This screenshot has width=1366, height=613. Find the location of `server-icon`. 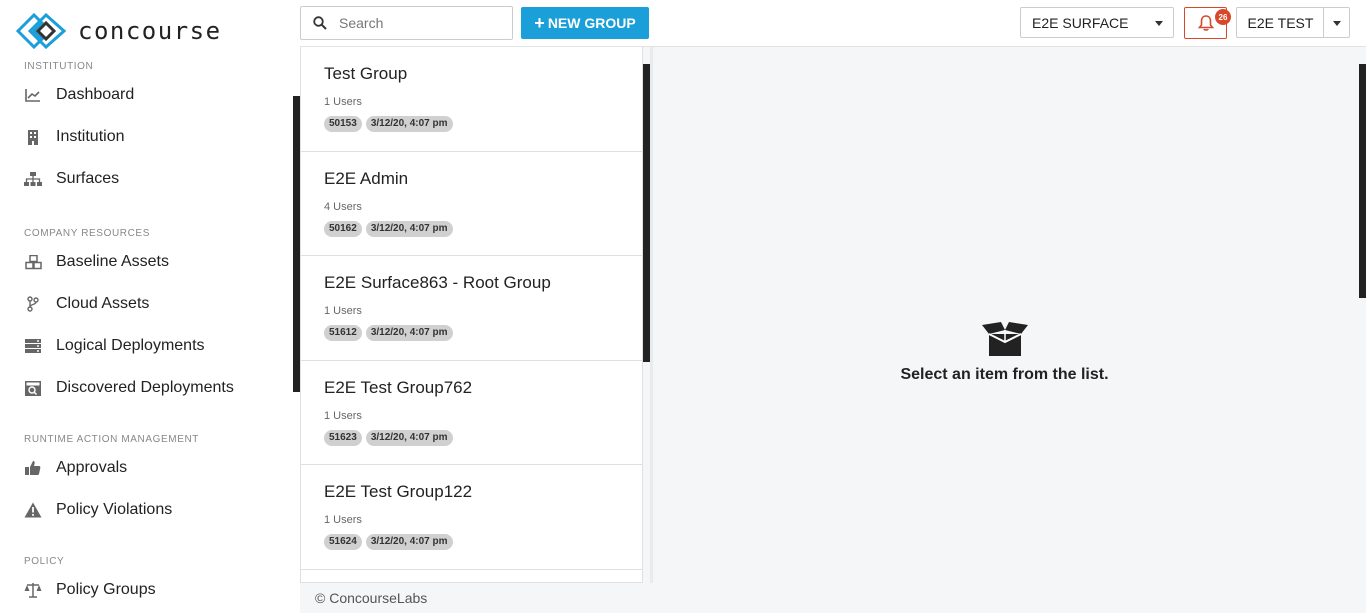

server-icon is located at coordinates (33, 346).